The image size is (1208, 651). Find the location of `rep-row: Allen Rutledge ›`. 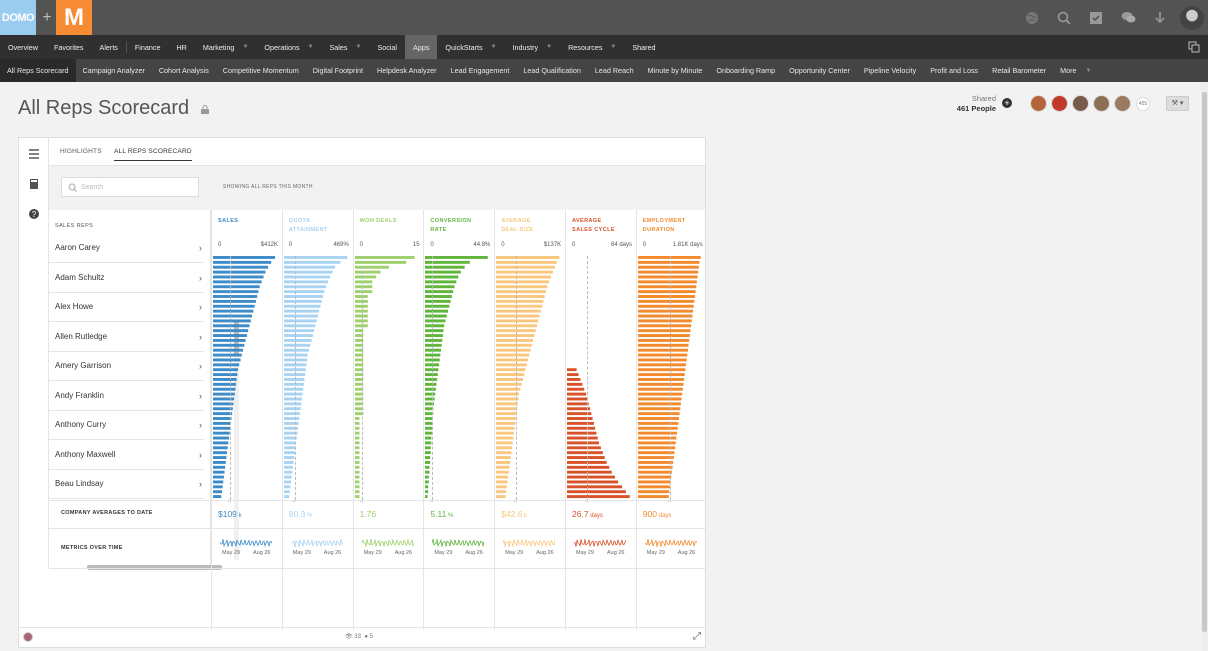

rep-row: Allen Rutledge › is located at coordinates (126, 337).